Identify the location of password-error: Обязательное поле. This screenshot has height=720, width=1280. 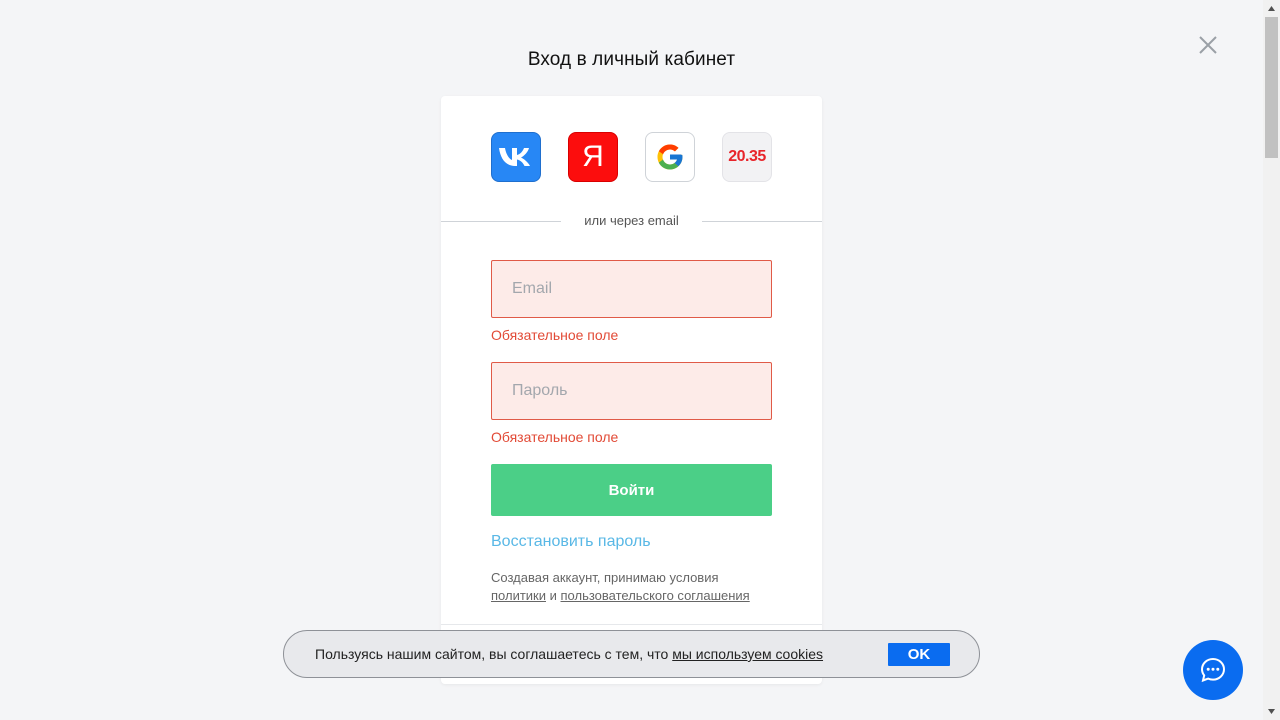
(555, 437).